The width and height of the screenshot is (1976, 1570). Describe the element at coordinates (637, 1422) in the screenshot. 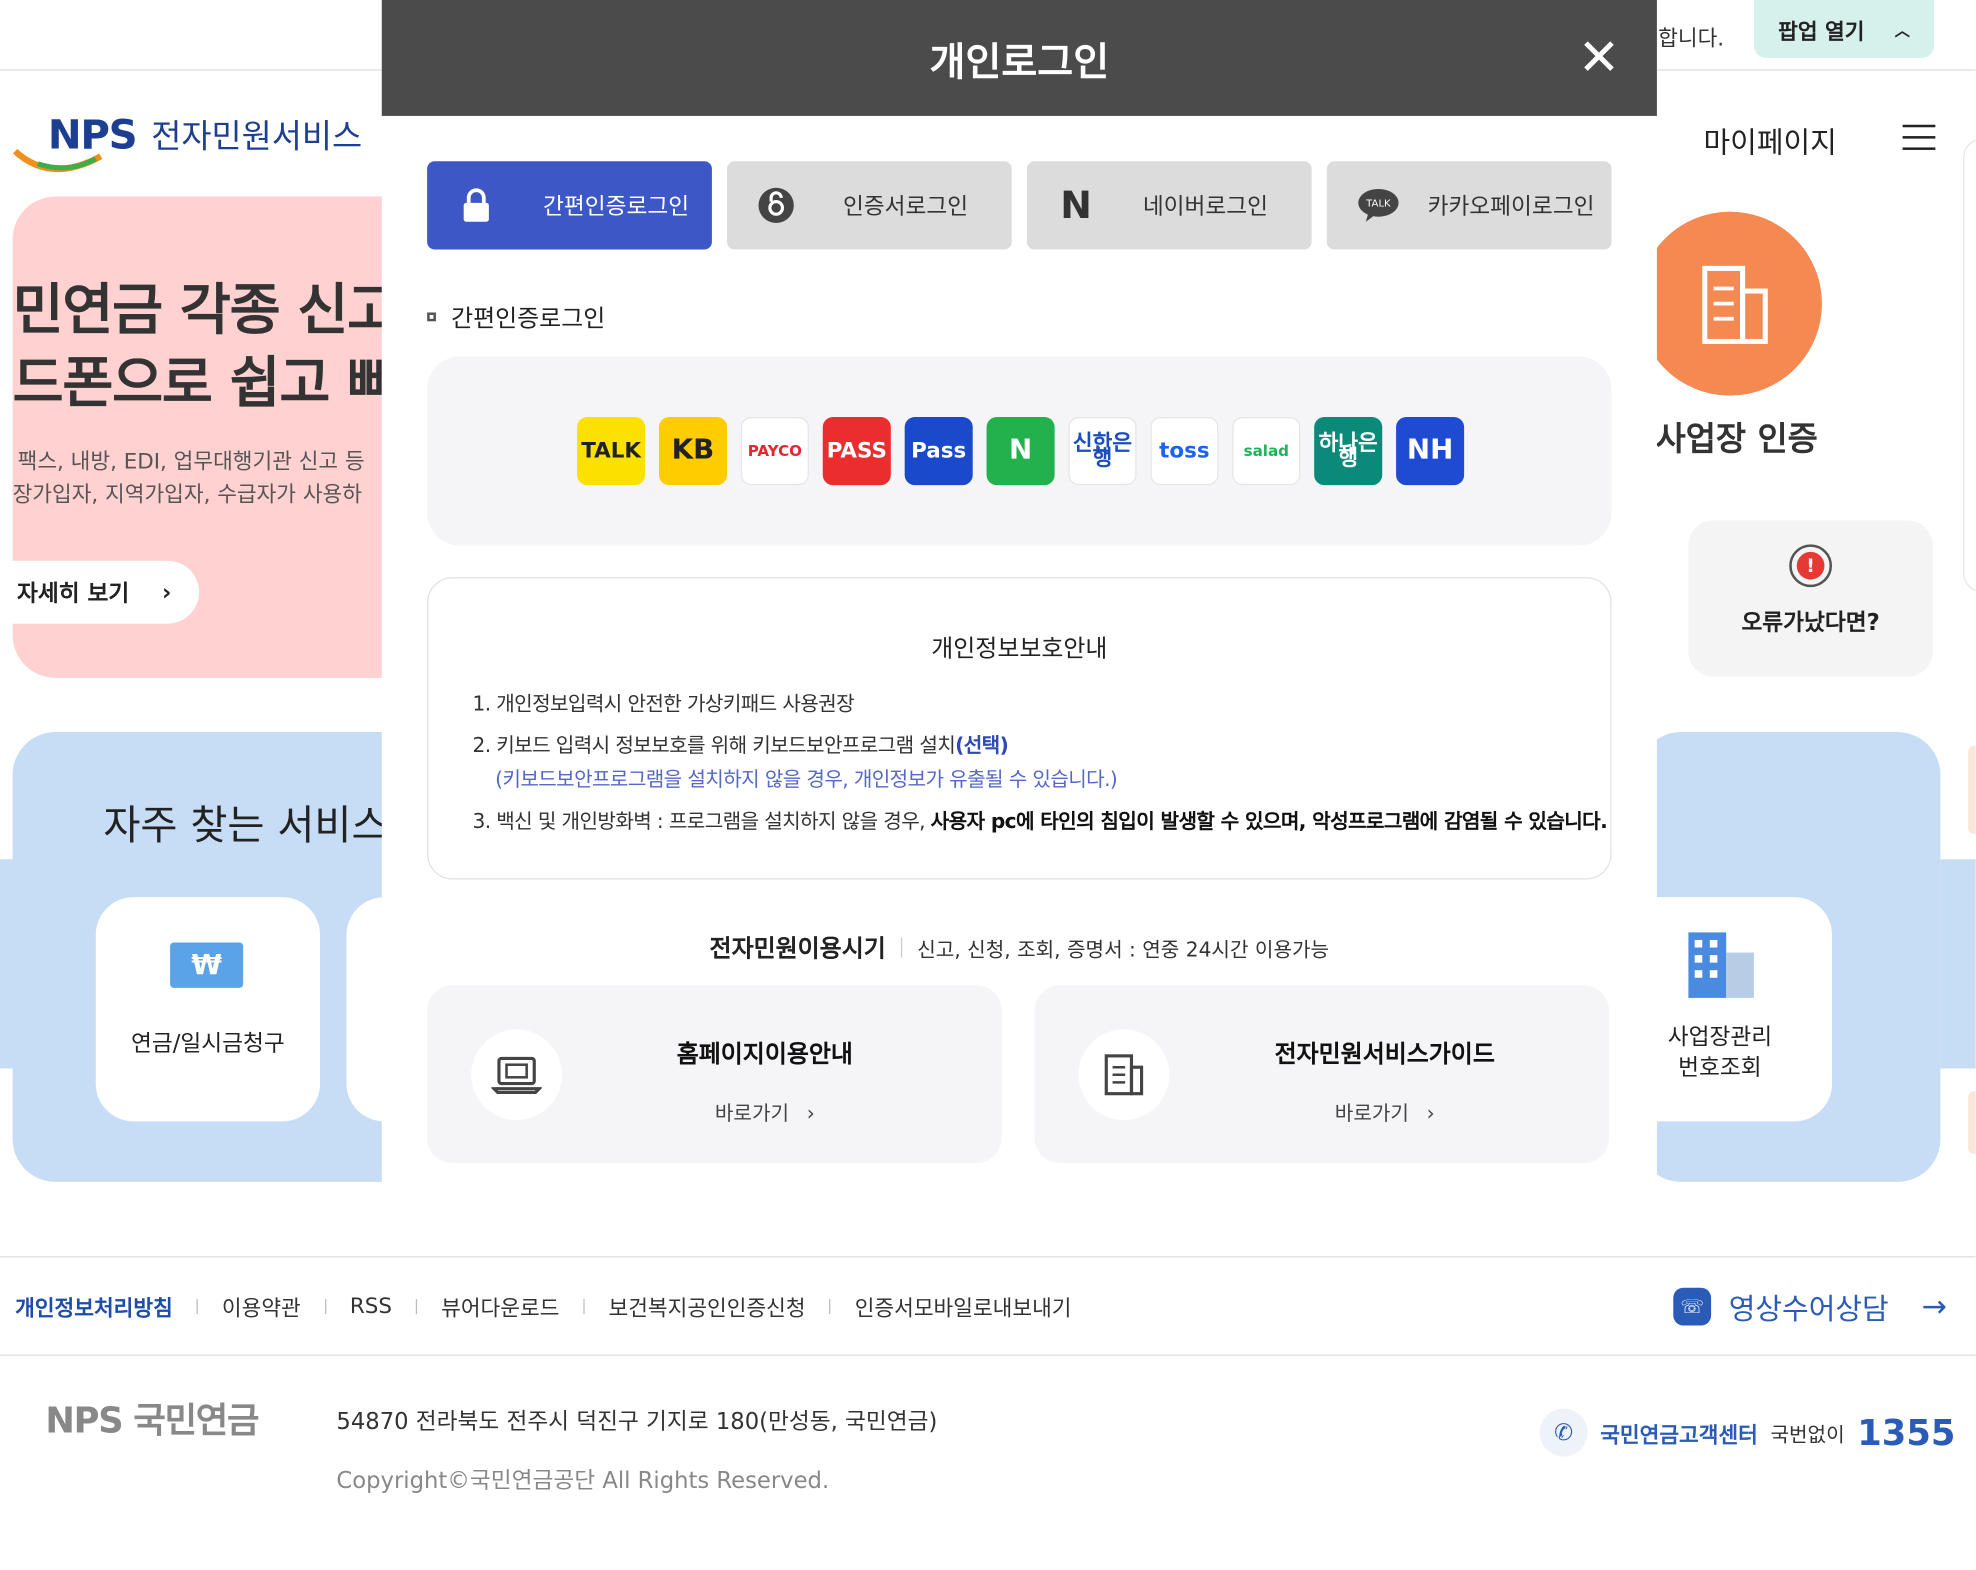

I see `footer-address: 54870 전라북도 전주시 덕진구 기지로 180(만성동, 국민연금)` at that location.